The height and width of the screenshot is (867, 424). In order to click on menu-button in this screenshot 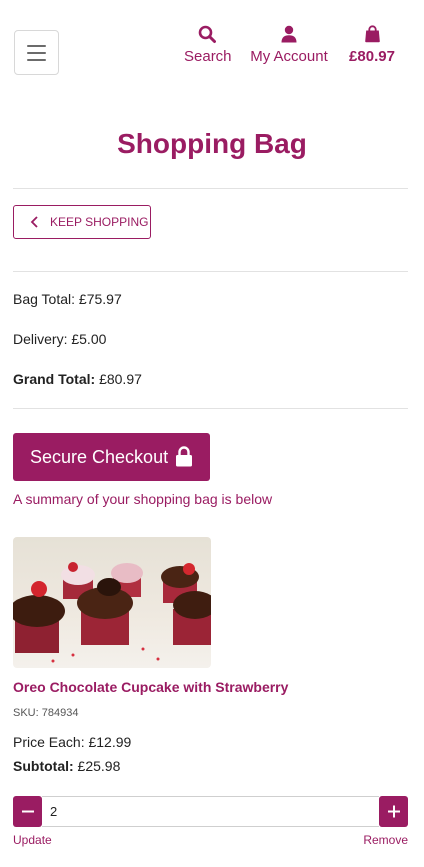, I will do `click(36, 52)`.